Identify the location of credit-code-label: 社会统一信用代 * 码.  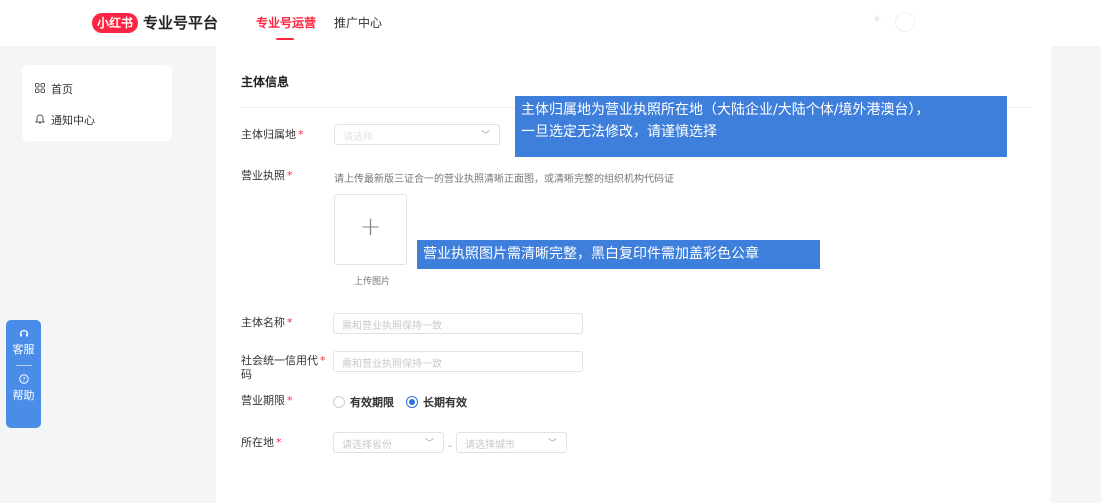
(283, 367).